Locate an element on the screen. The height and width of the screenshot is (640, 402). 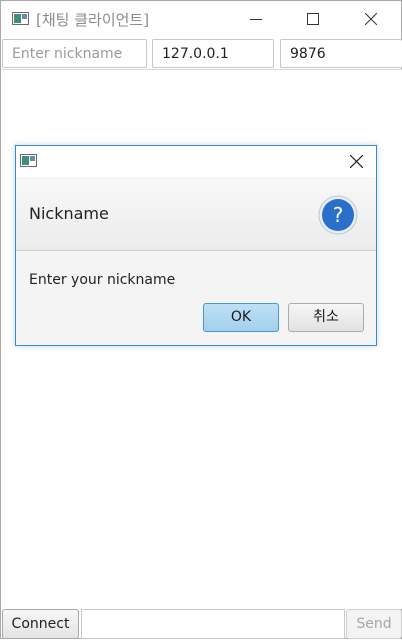
connect-button: Connect is located at coordinates (40, 624).